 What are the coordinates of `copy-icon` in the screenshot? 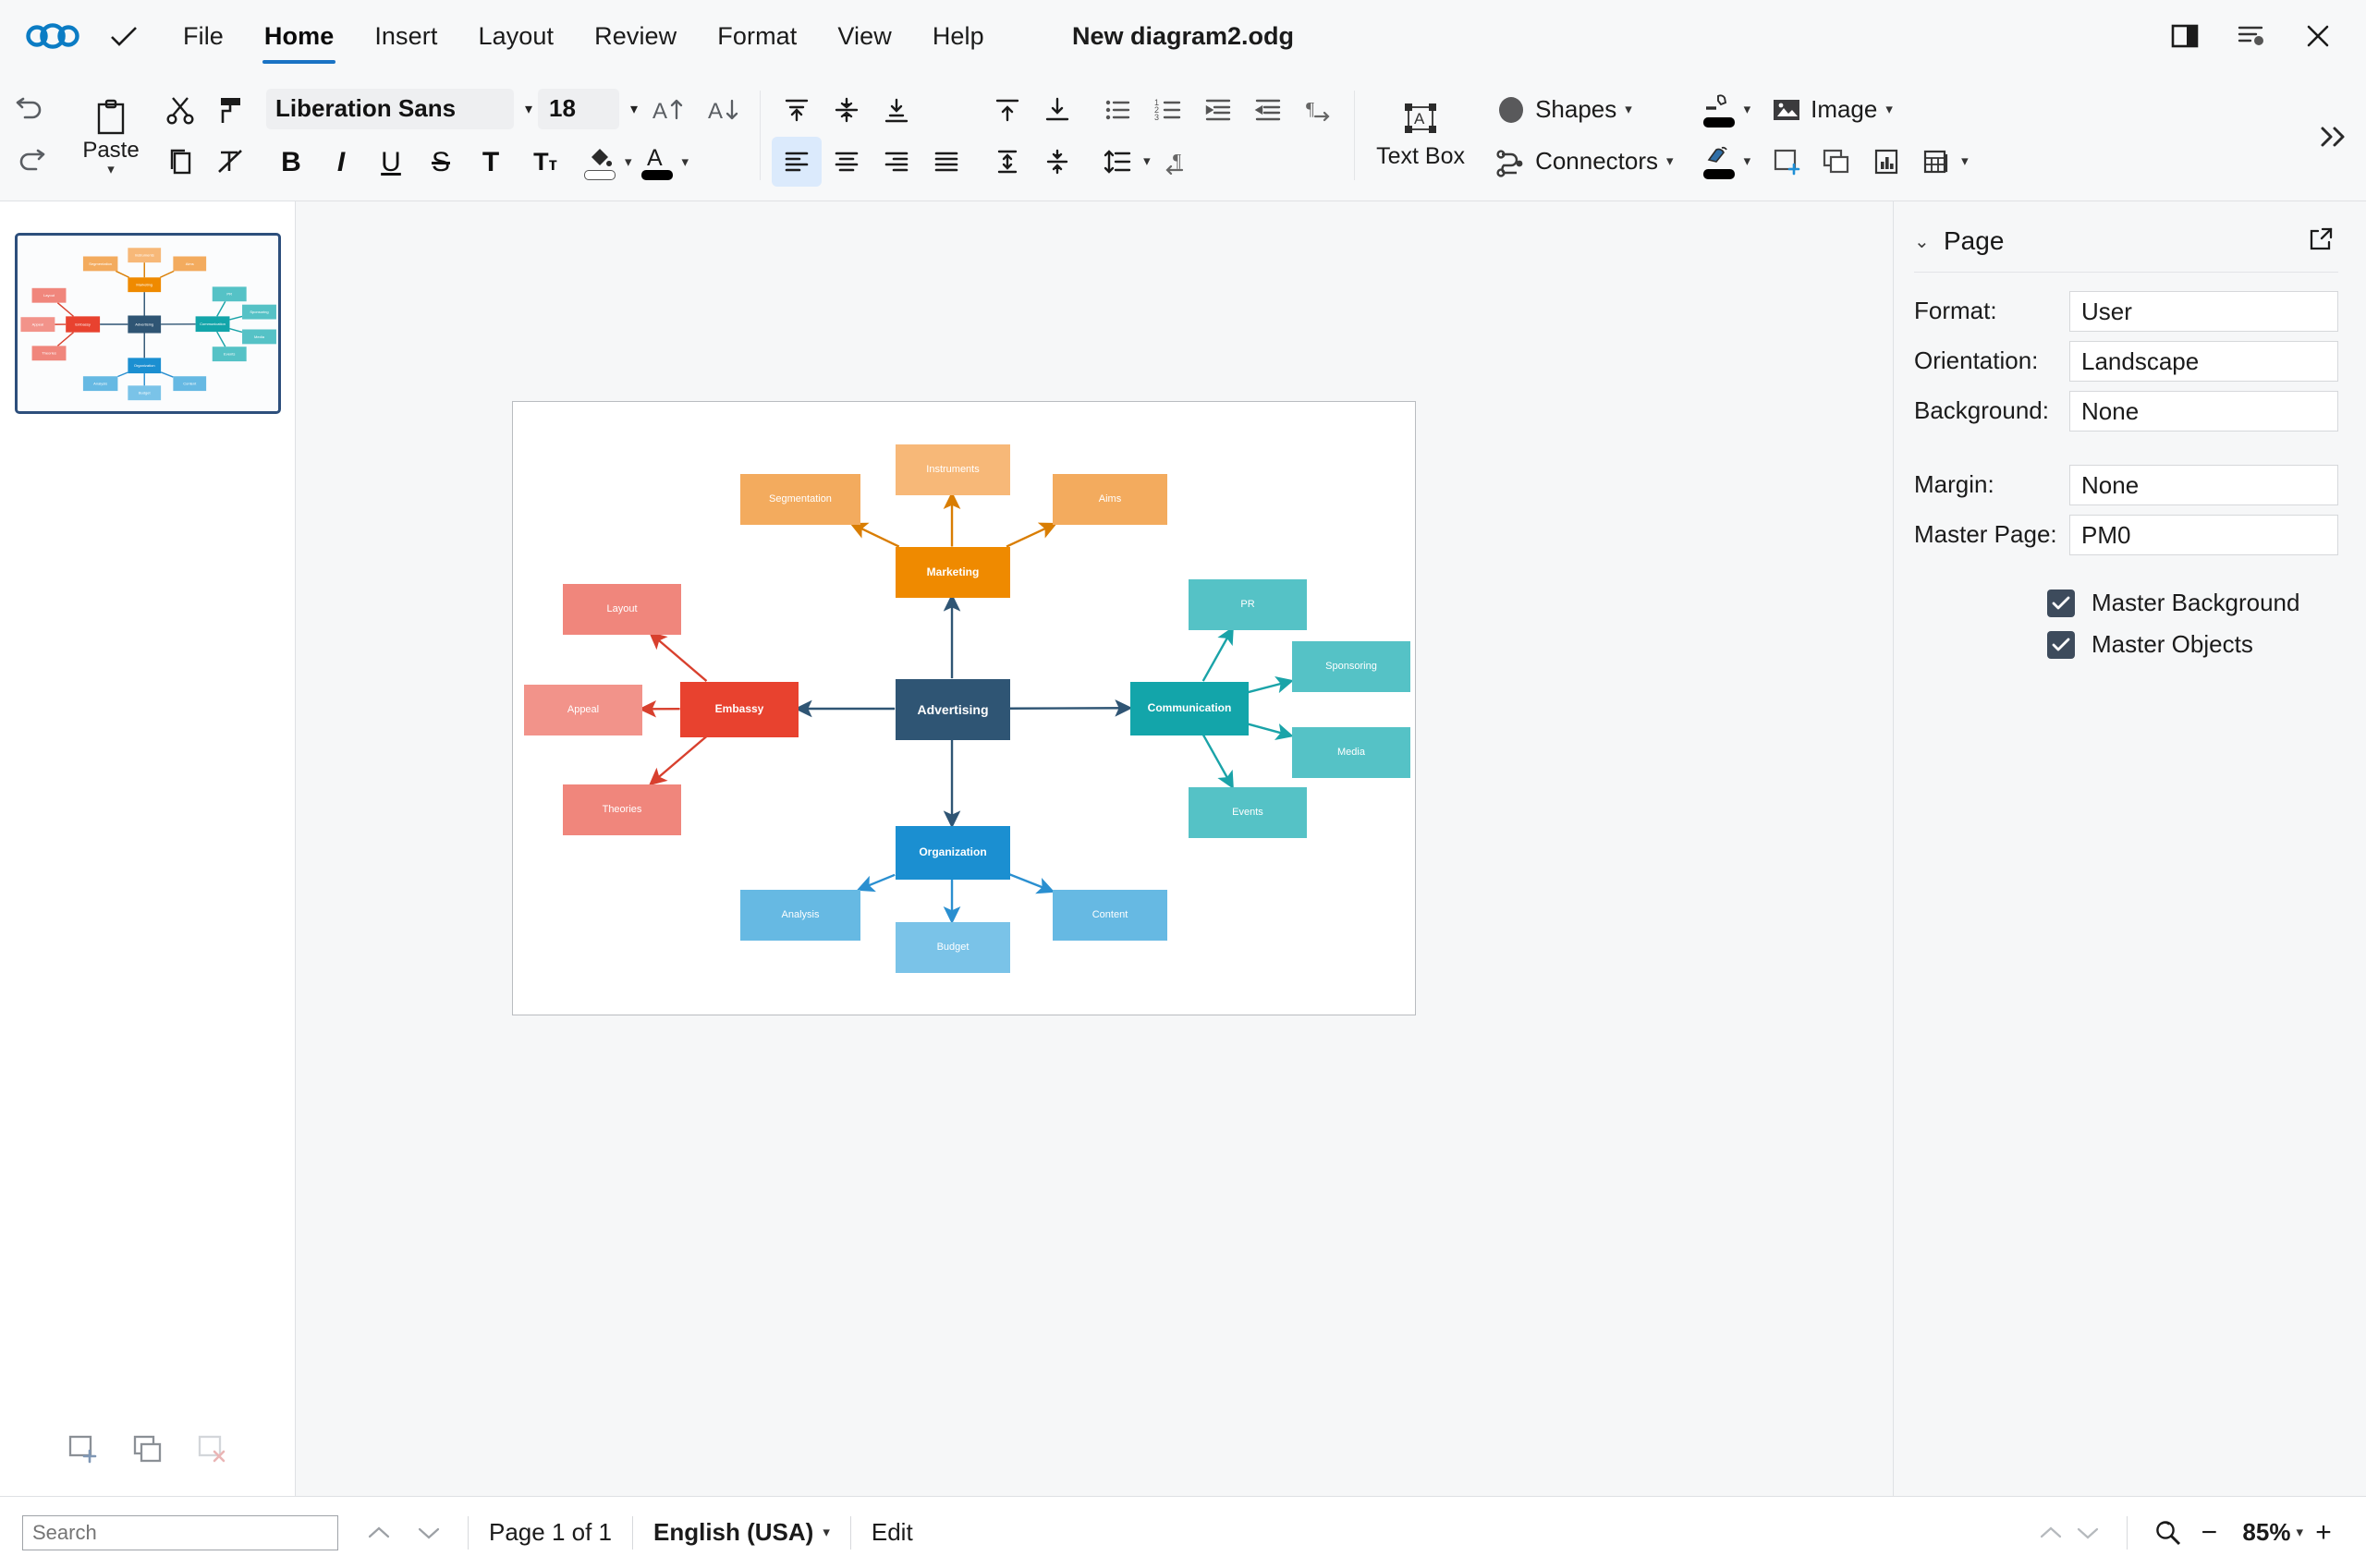 It's located at (180, 162).